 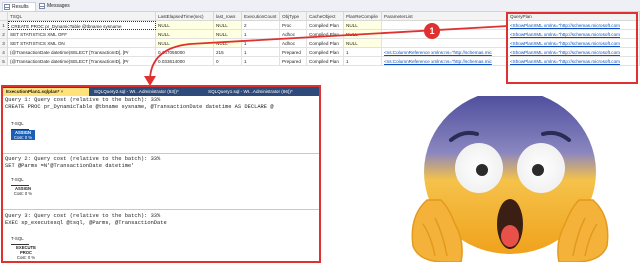 What do you see at coordinates (82, 16) in the screenshot?
I see `column-header-tsql: TSQL` at bounding box center [82, 16].